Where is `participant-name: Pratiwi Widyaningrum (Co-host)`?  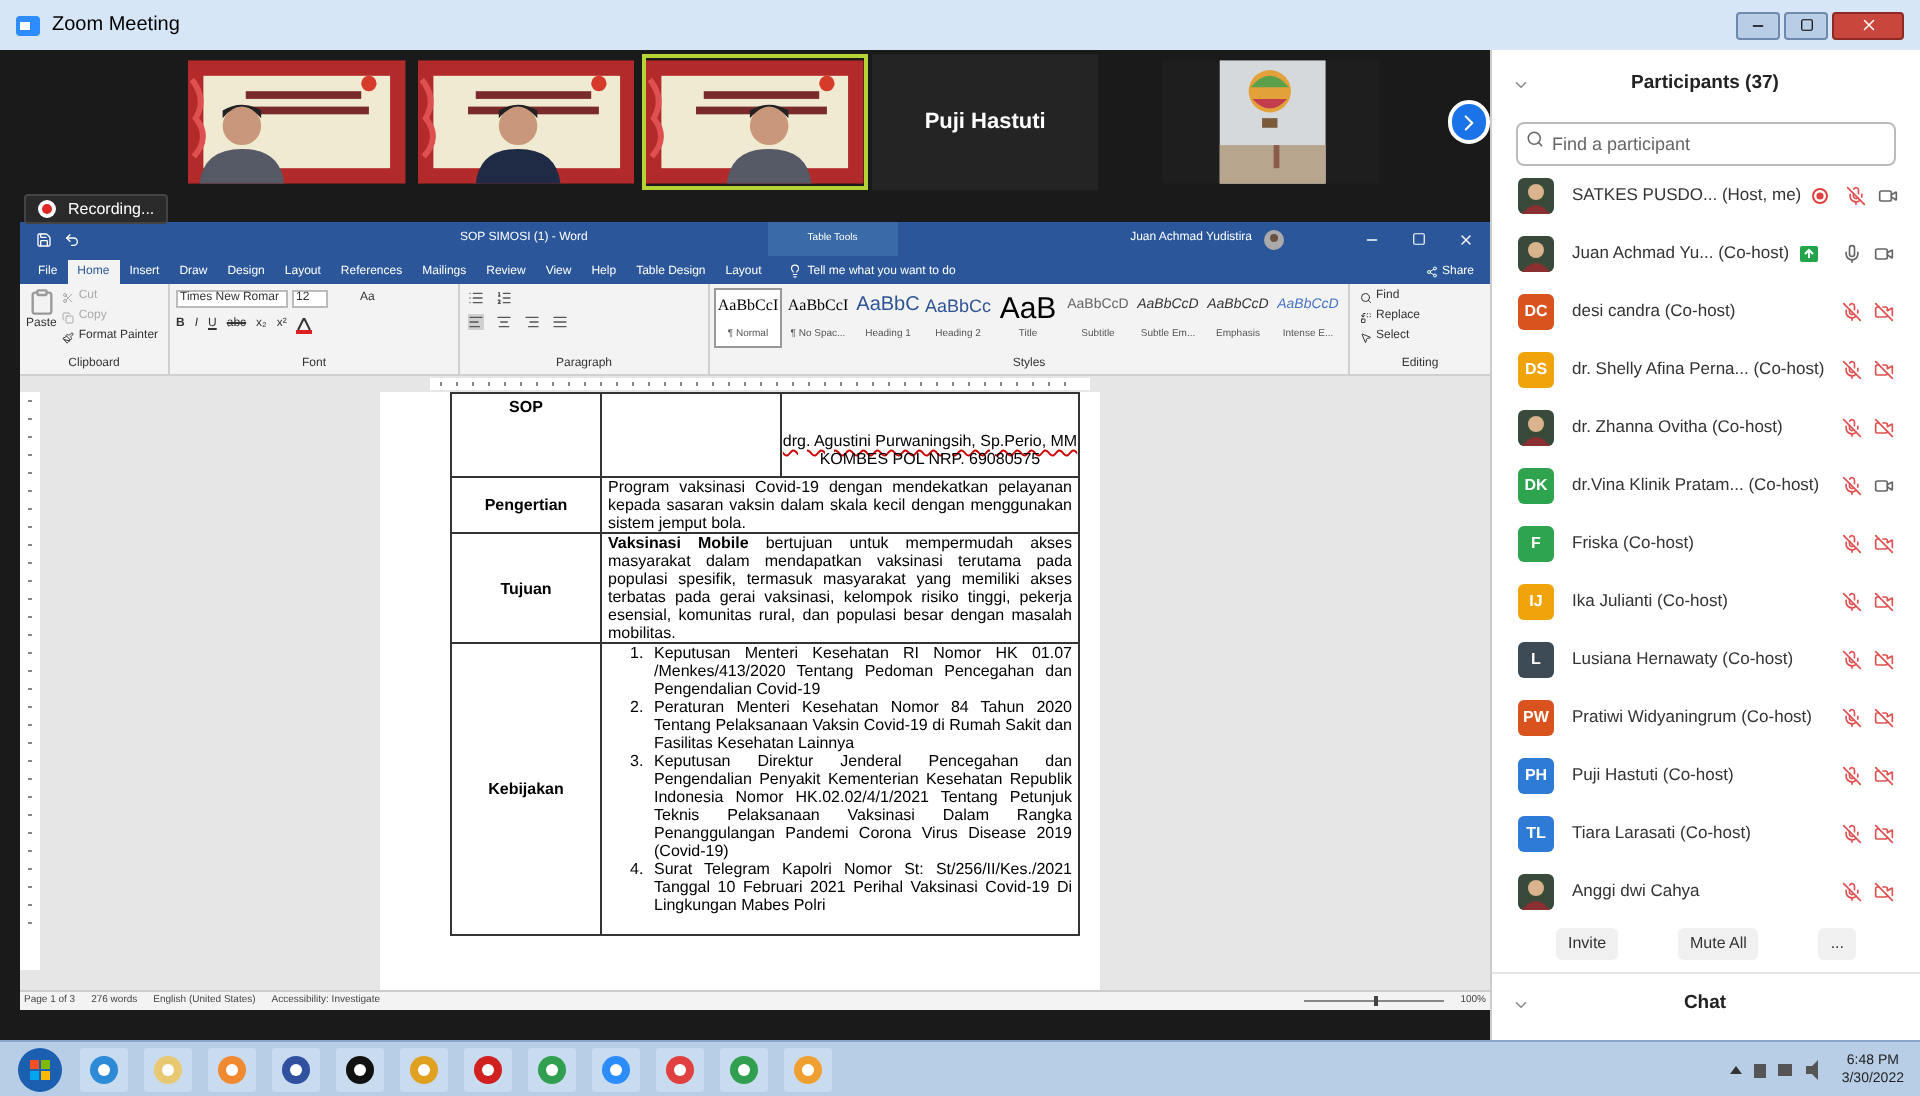 participant-name: Pratiwi Widyaningrum (Co-host) is located at coordinates (1692, 717).